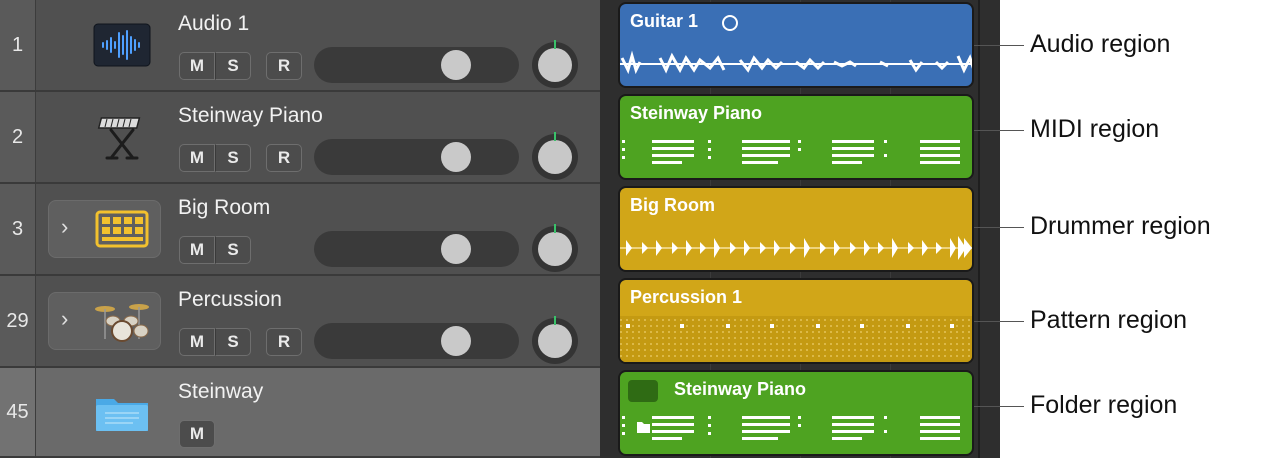  What do you see at coordinates (250, 116) in the screenshot?
I see `track-name: Steinway Piano` at bounding box center [250, 116].